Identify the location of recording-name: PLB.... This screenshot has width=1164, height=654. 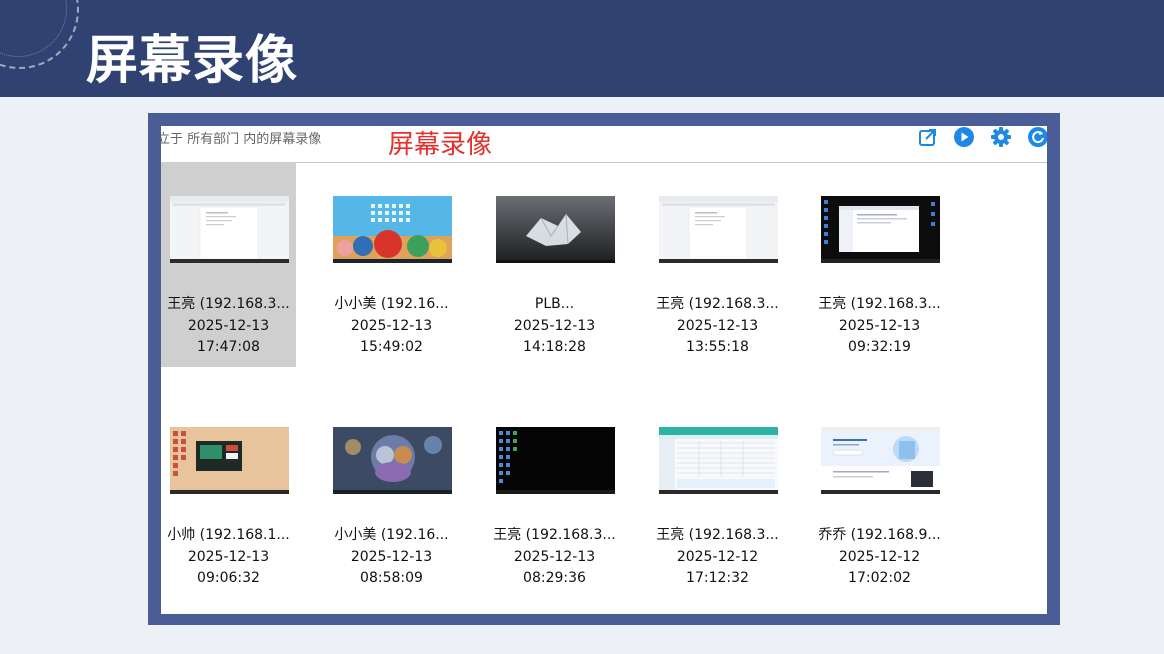
(554, 304).